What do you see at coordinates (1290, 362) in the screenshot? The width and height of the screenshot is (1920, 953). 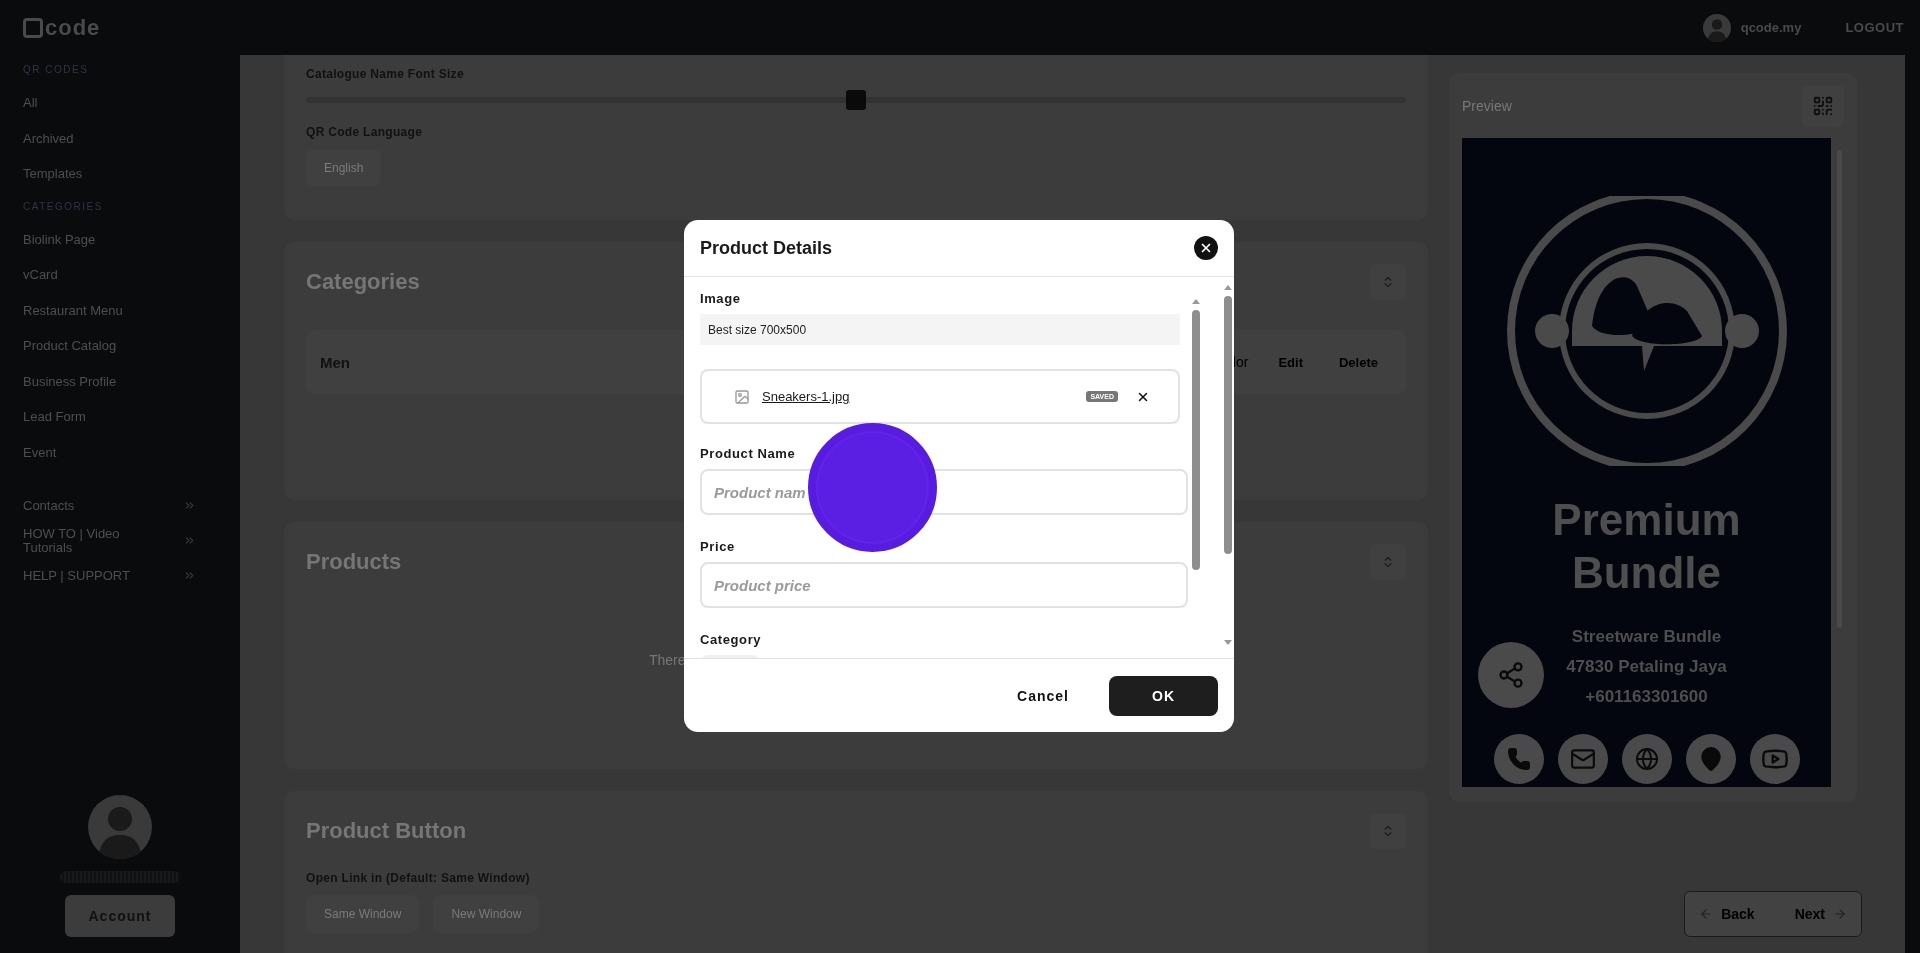 I see `row-action: Edit` at bounding box center [1290, 362].